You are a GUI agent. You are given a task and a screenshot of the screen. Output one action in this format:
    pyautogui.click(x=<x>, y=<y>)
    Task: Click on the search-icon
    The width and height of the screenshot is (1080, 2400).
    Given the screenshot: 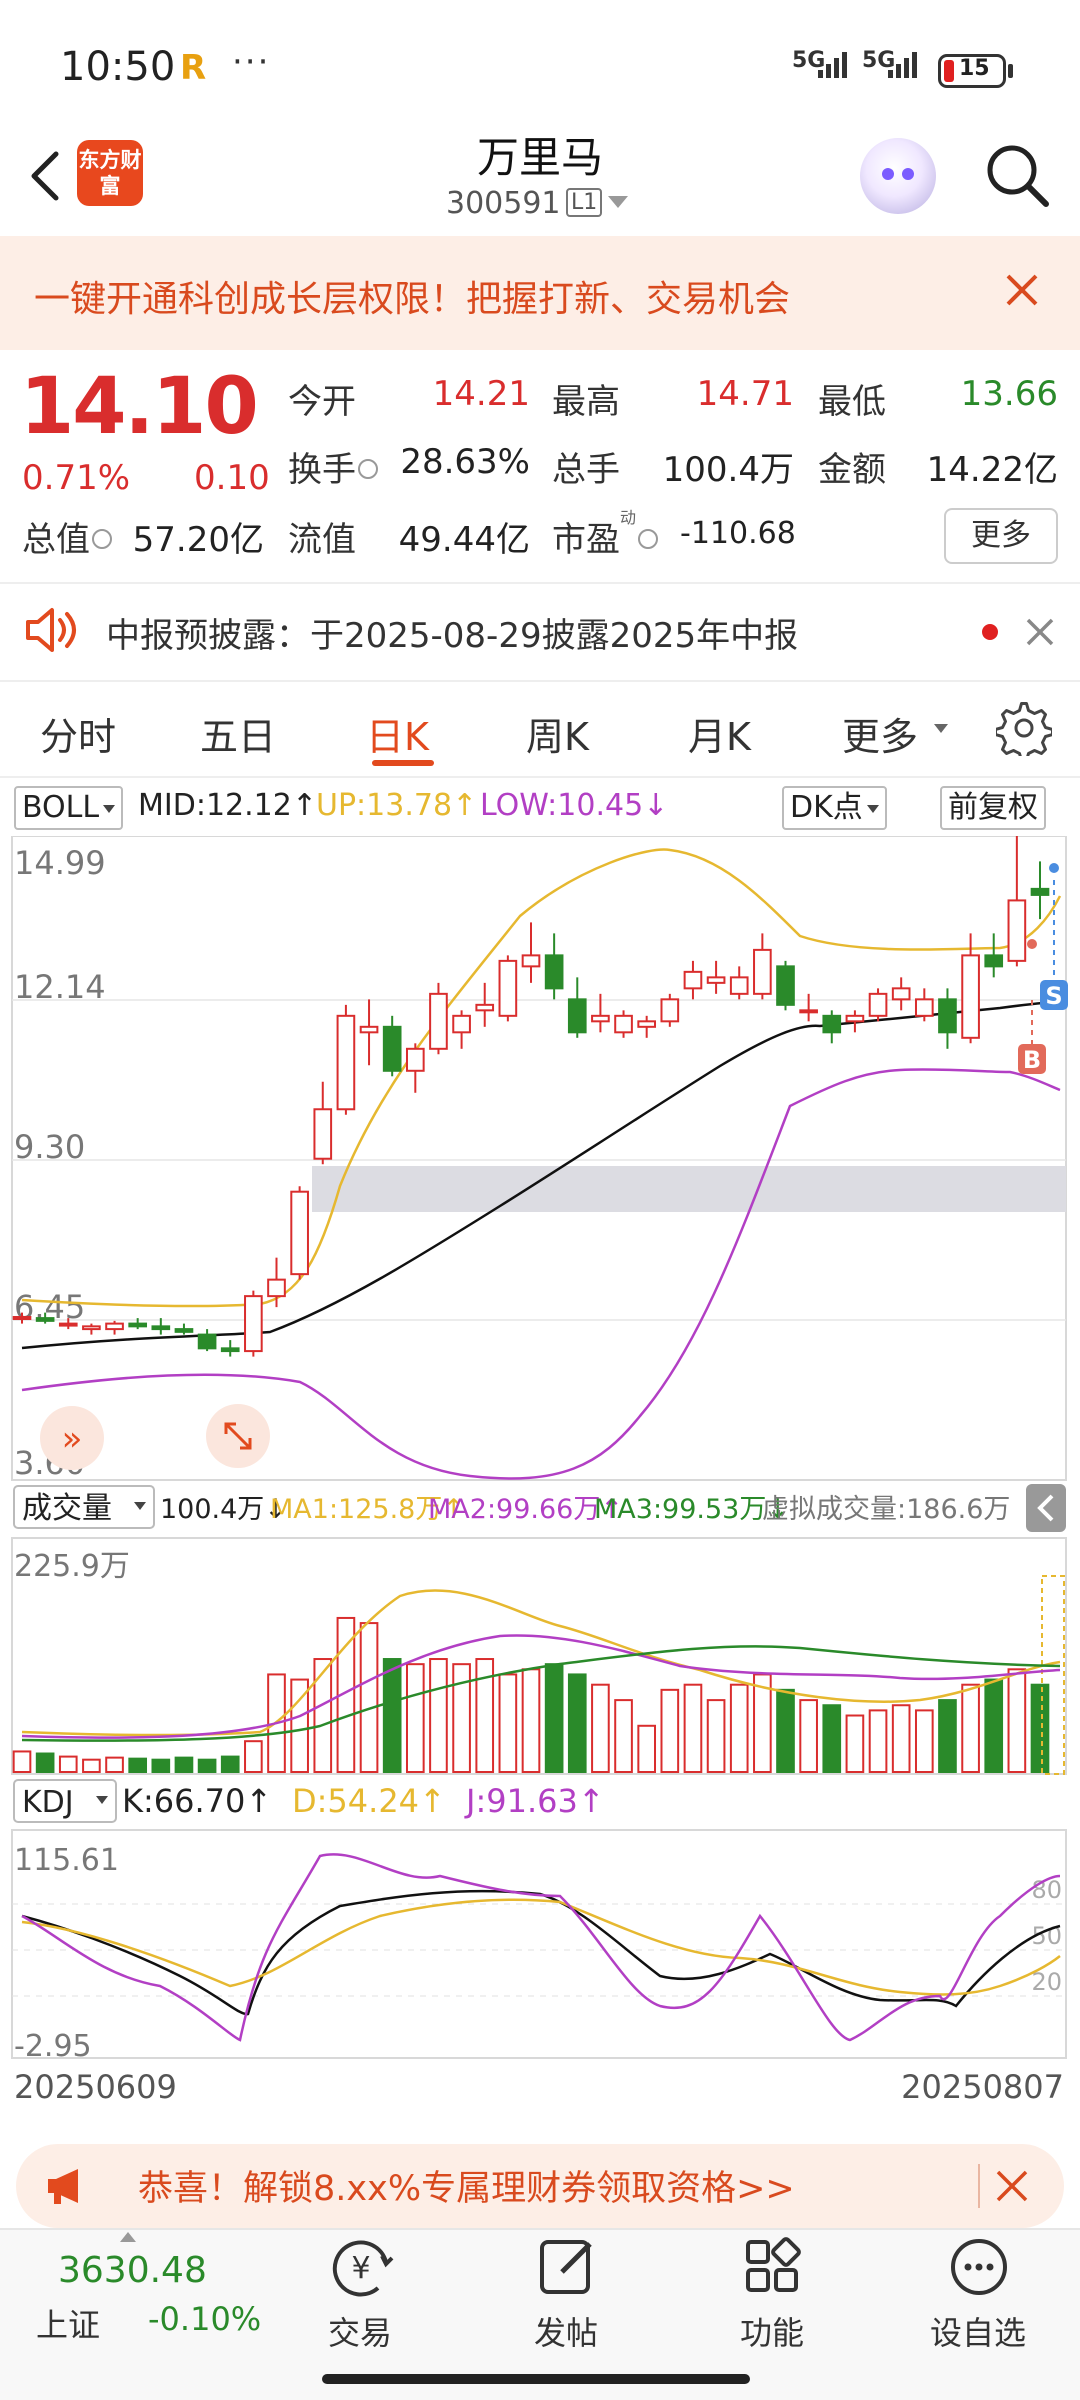 What is the action you would take?
    pyautogui.click(x=1017, y=175)
    